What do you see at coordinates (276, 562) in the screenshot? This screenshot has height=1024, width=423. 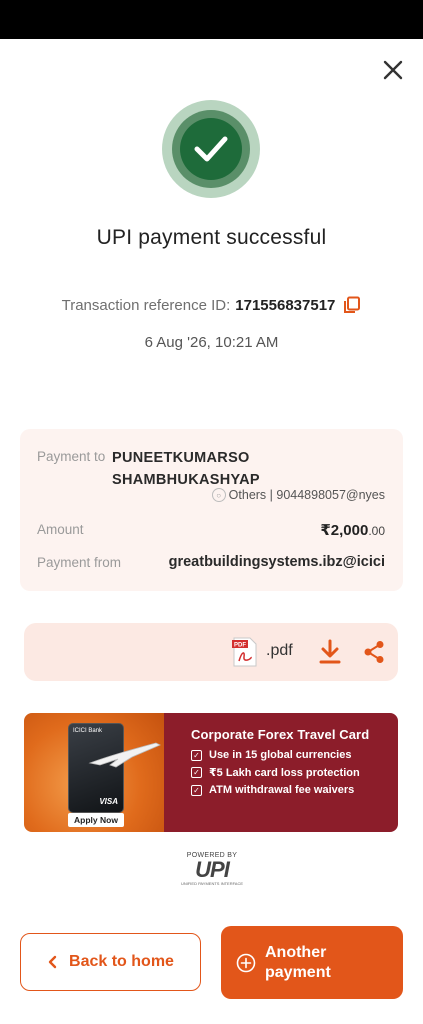 I see `payment-from-value: greatbuildingsystems.ibz@icici` at bounding box center [276, 562].